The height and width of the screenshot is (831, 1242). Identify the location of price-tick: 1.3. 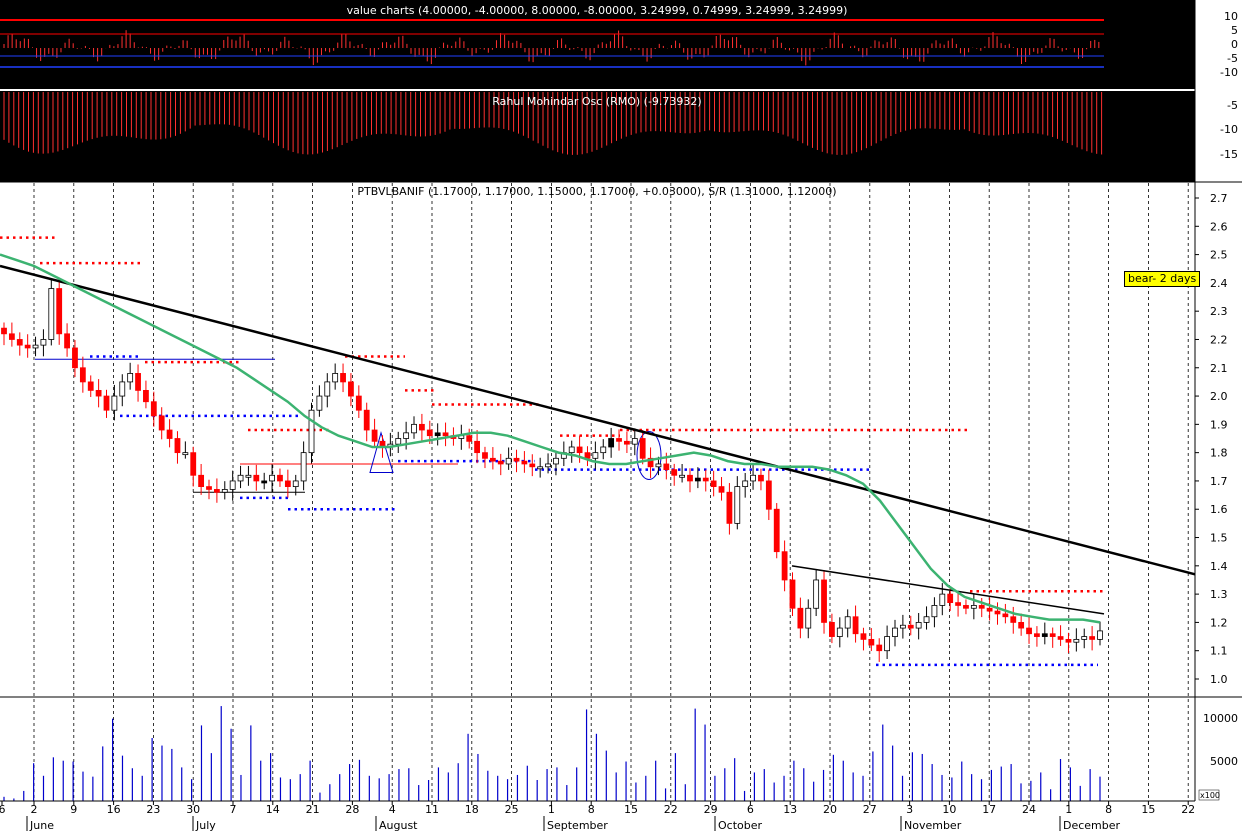
(1219, 594).